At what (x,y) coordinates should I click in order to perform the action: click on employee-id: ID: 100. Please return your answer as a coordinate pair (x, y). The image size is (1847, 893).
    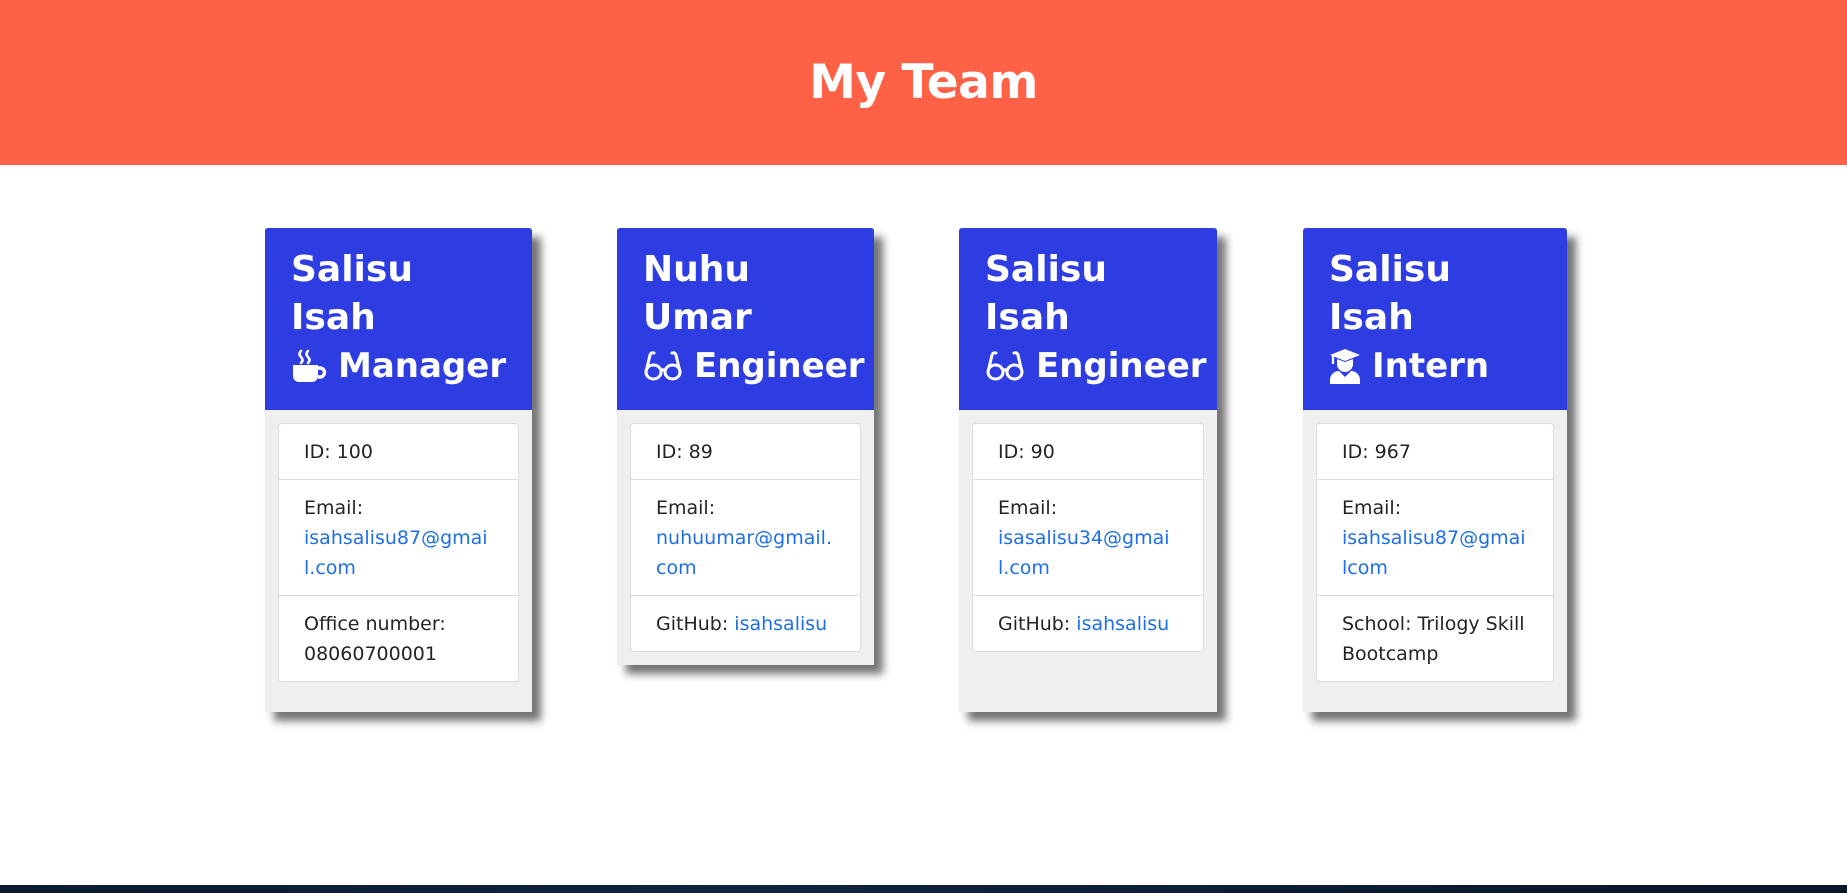
    Looking at the image, I should click on (338, 452).